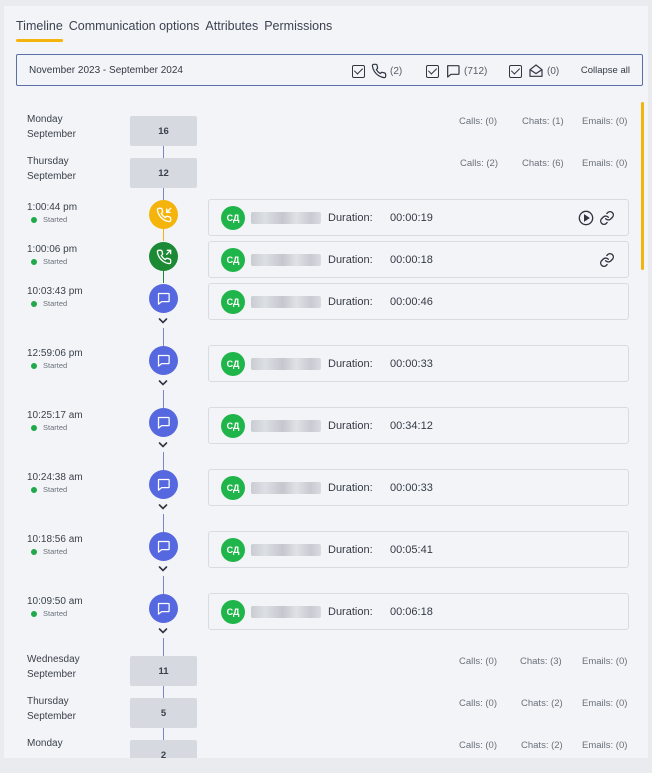  I want to click on event-card: СД Duration: 00:06:18, so click(418, 611).